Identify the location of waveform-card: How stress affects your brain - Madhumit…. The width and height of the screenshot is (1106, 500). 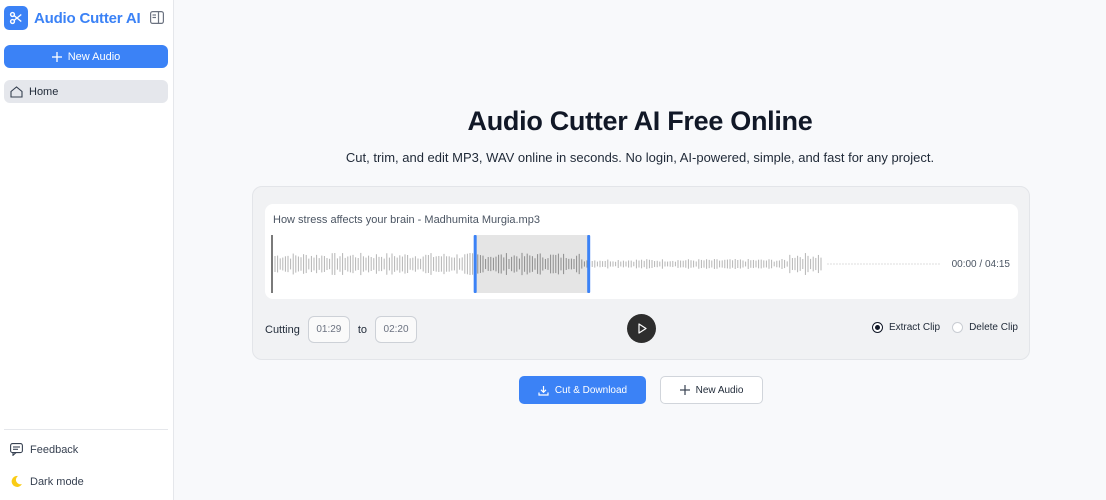
(641, 251).